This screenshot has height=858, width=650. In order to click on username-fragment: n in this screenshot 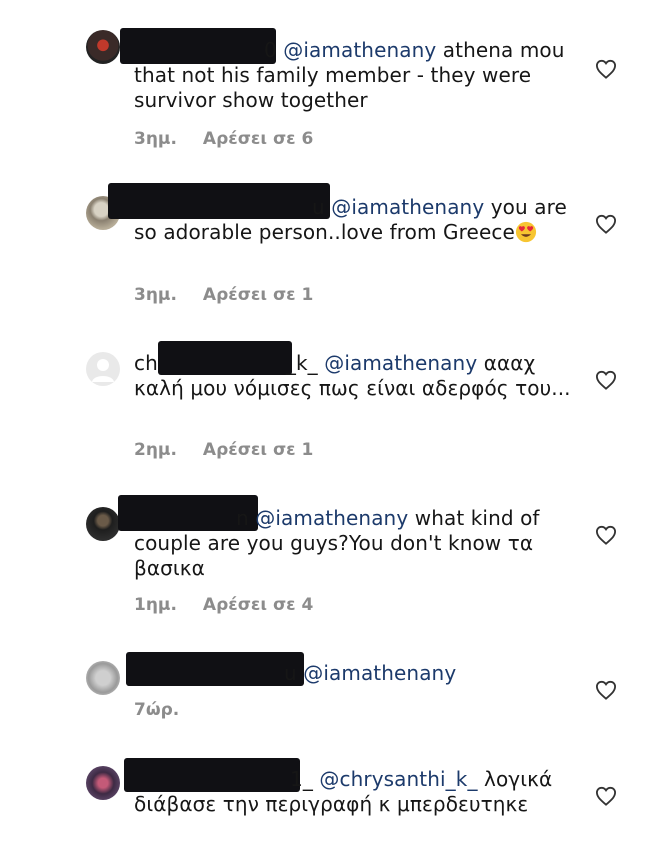, I will do `click(242, 518)`.